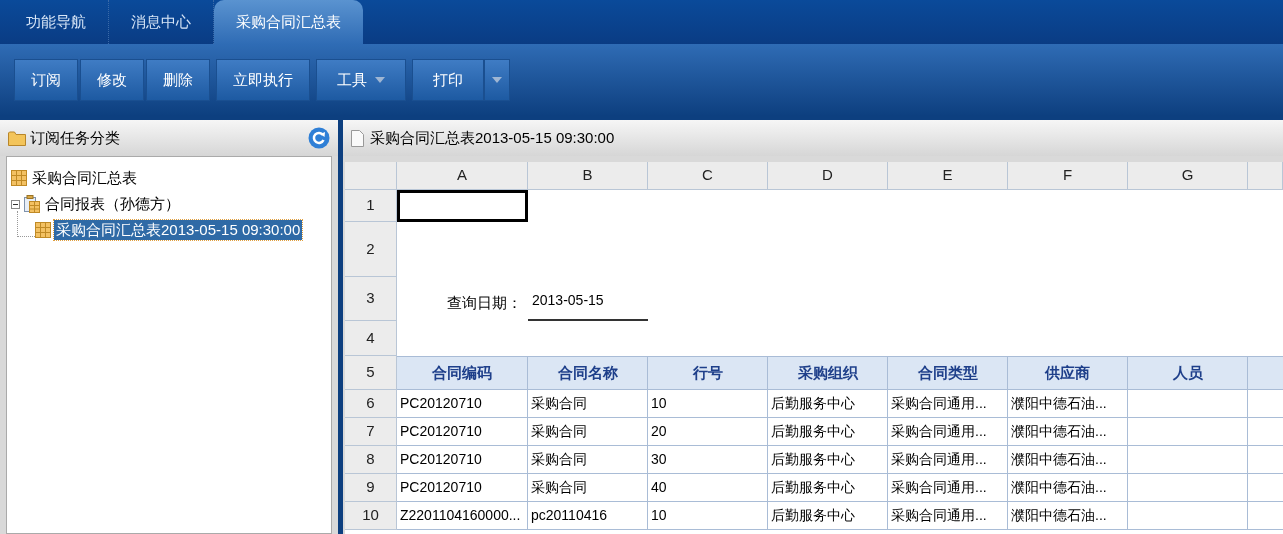 Image resolution: width=1283 pixels, height=534 pixels. What do you see at coordinates (708, 432) in the screenshot?
I see `table-cell: 20` at bounding box center [708, 432].